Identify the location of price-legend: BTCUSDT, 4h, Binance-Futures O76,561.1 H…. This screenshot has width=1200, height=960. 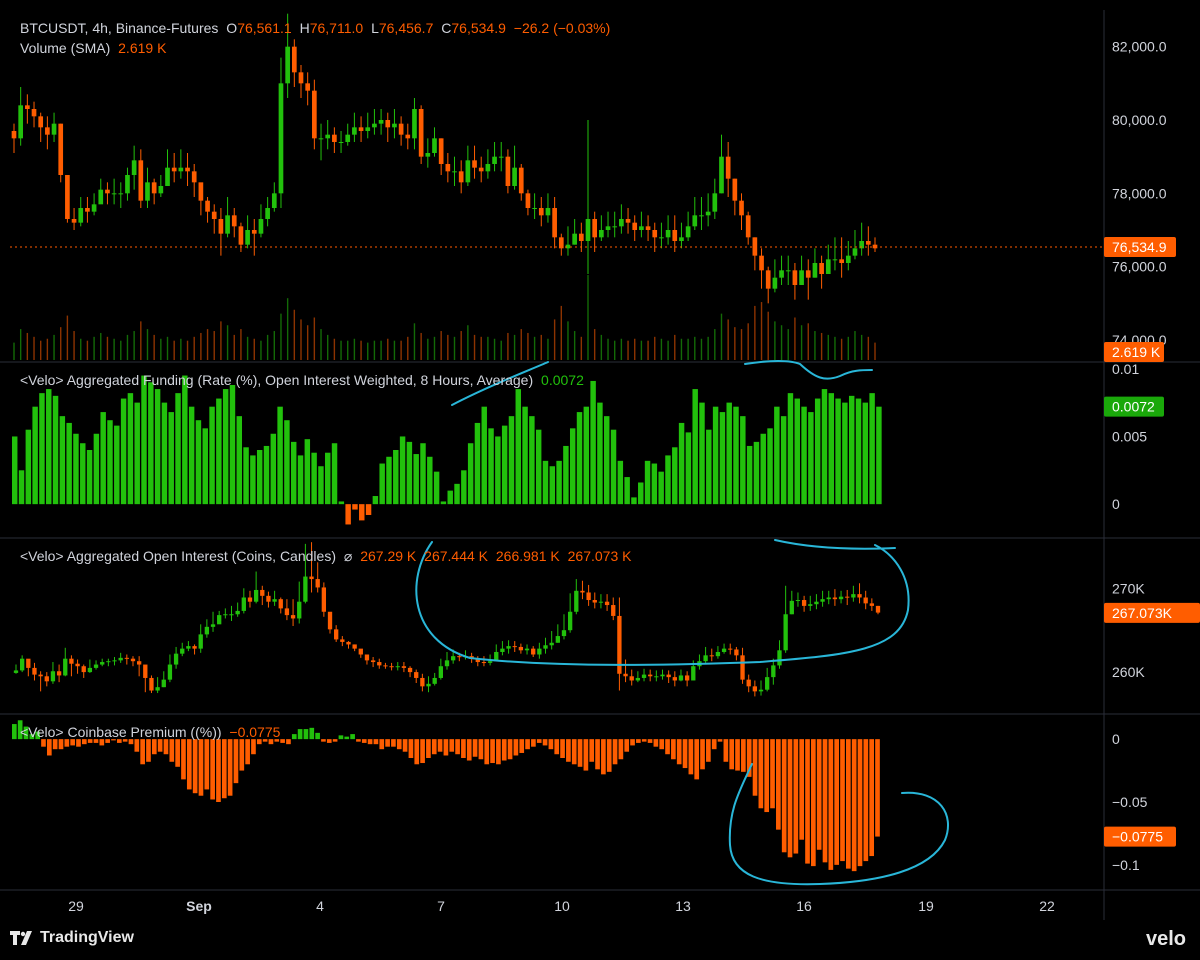
(315, 28).